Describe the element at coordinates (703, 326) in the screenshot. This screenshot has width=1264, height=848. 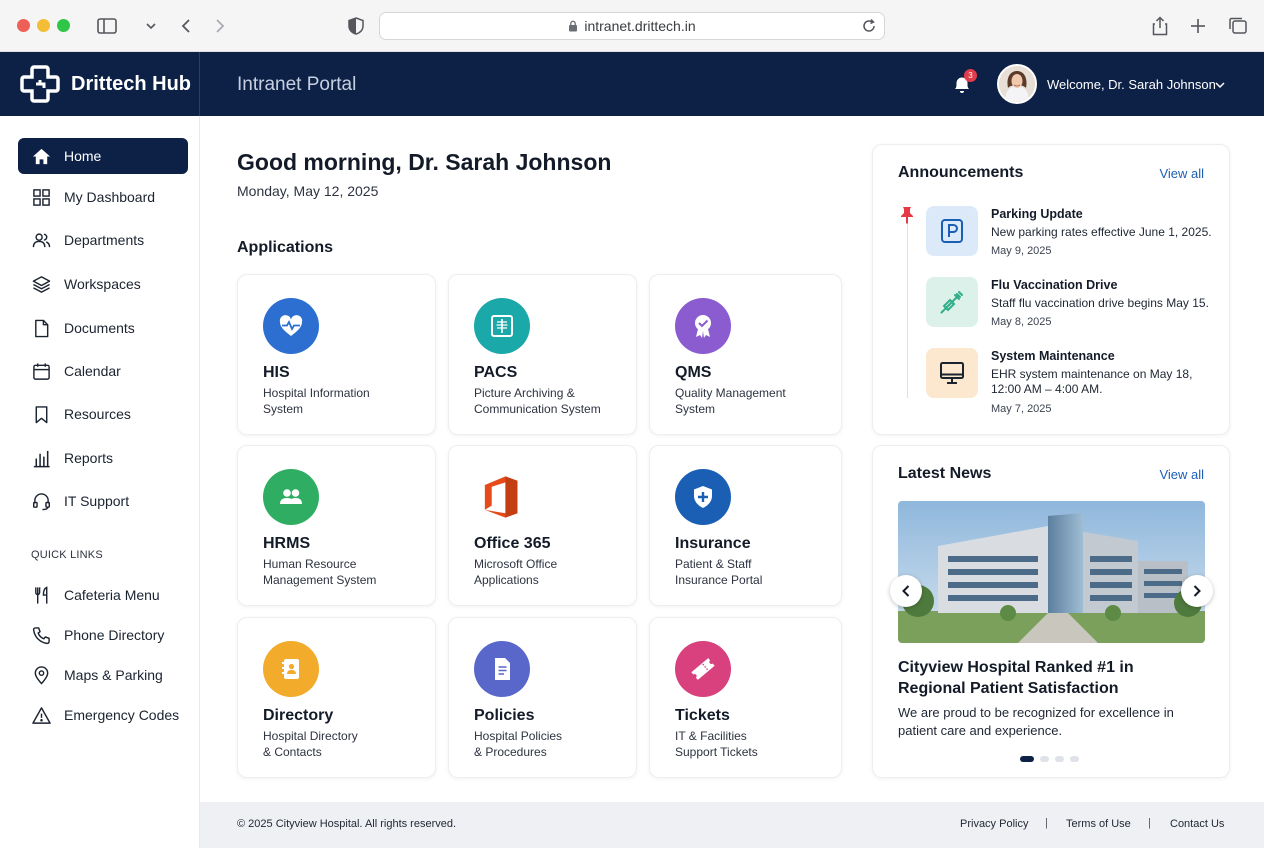
I see `quality-badge-icon` at that location.